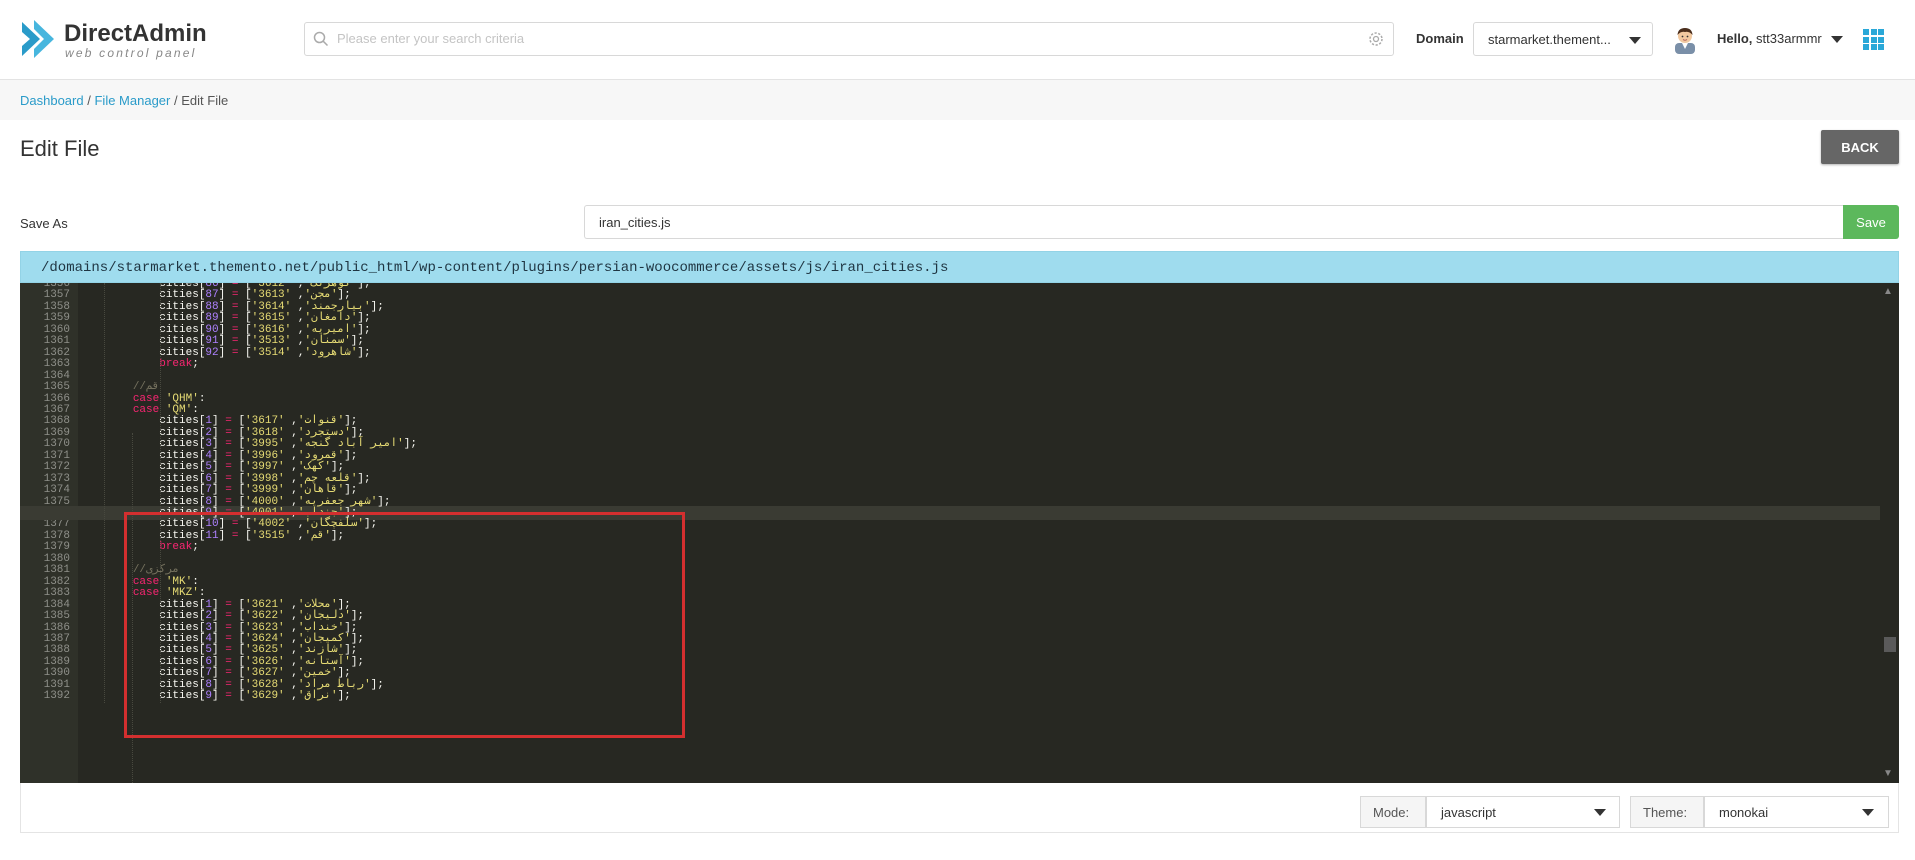 The width and height of the screenshot is (1915, 860). I want to click on save-button: Save, so click(1871, 222).